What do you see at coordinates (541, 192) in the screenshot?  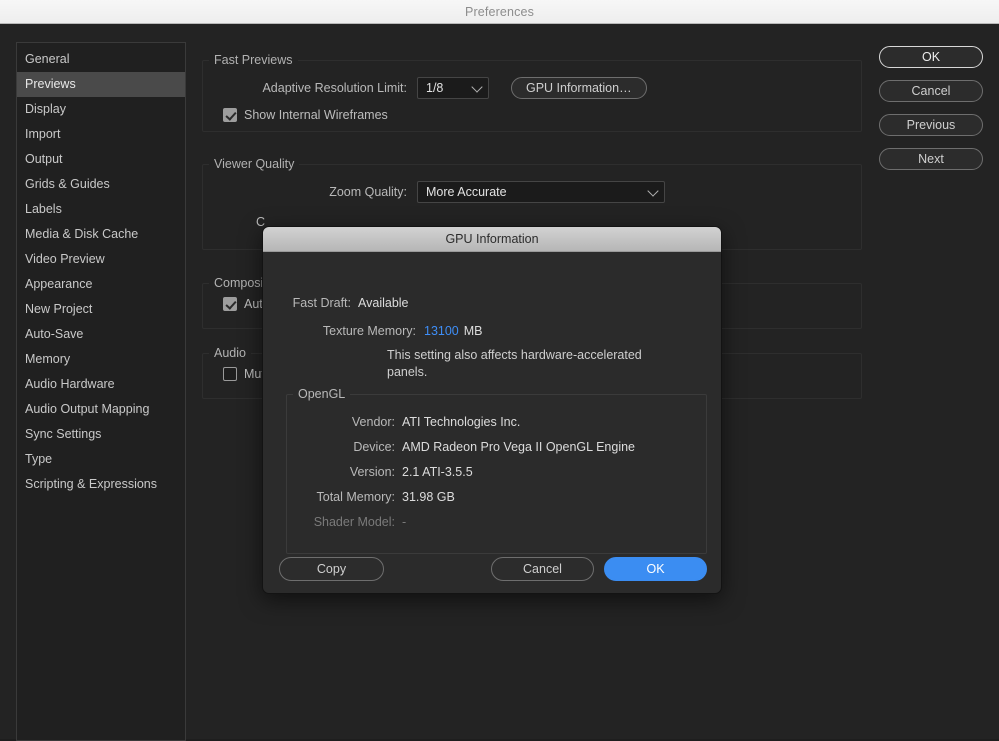 I see `zoom-quality-select: More Accurate` at bounding box center [541, 192].